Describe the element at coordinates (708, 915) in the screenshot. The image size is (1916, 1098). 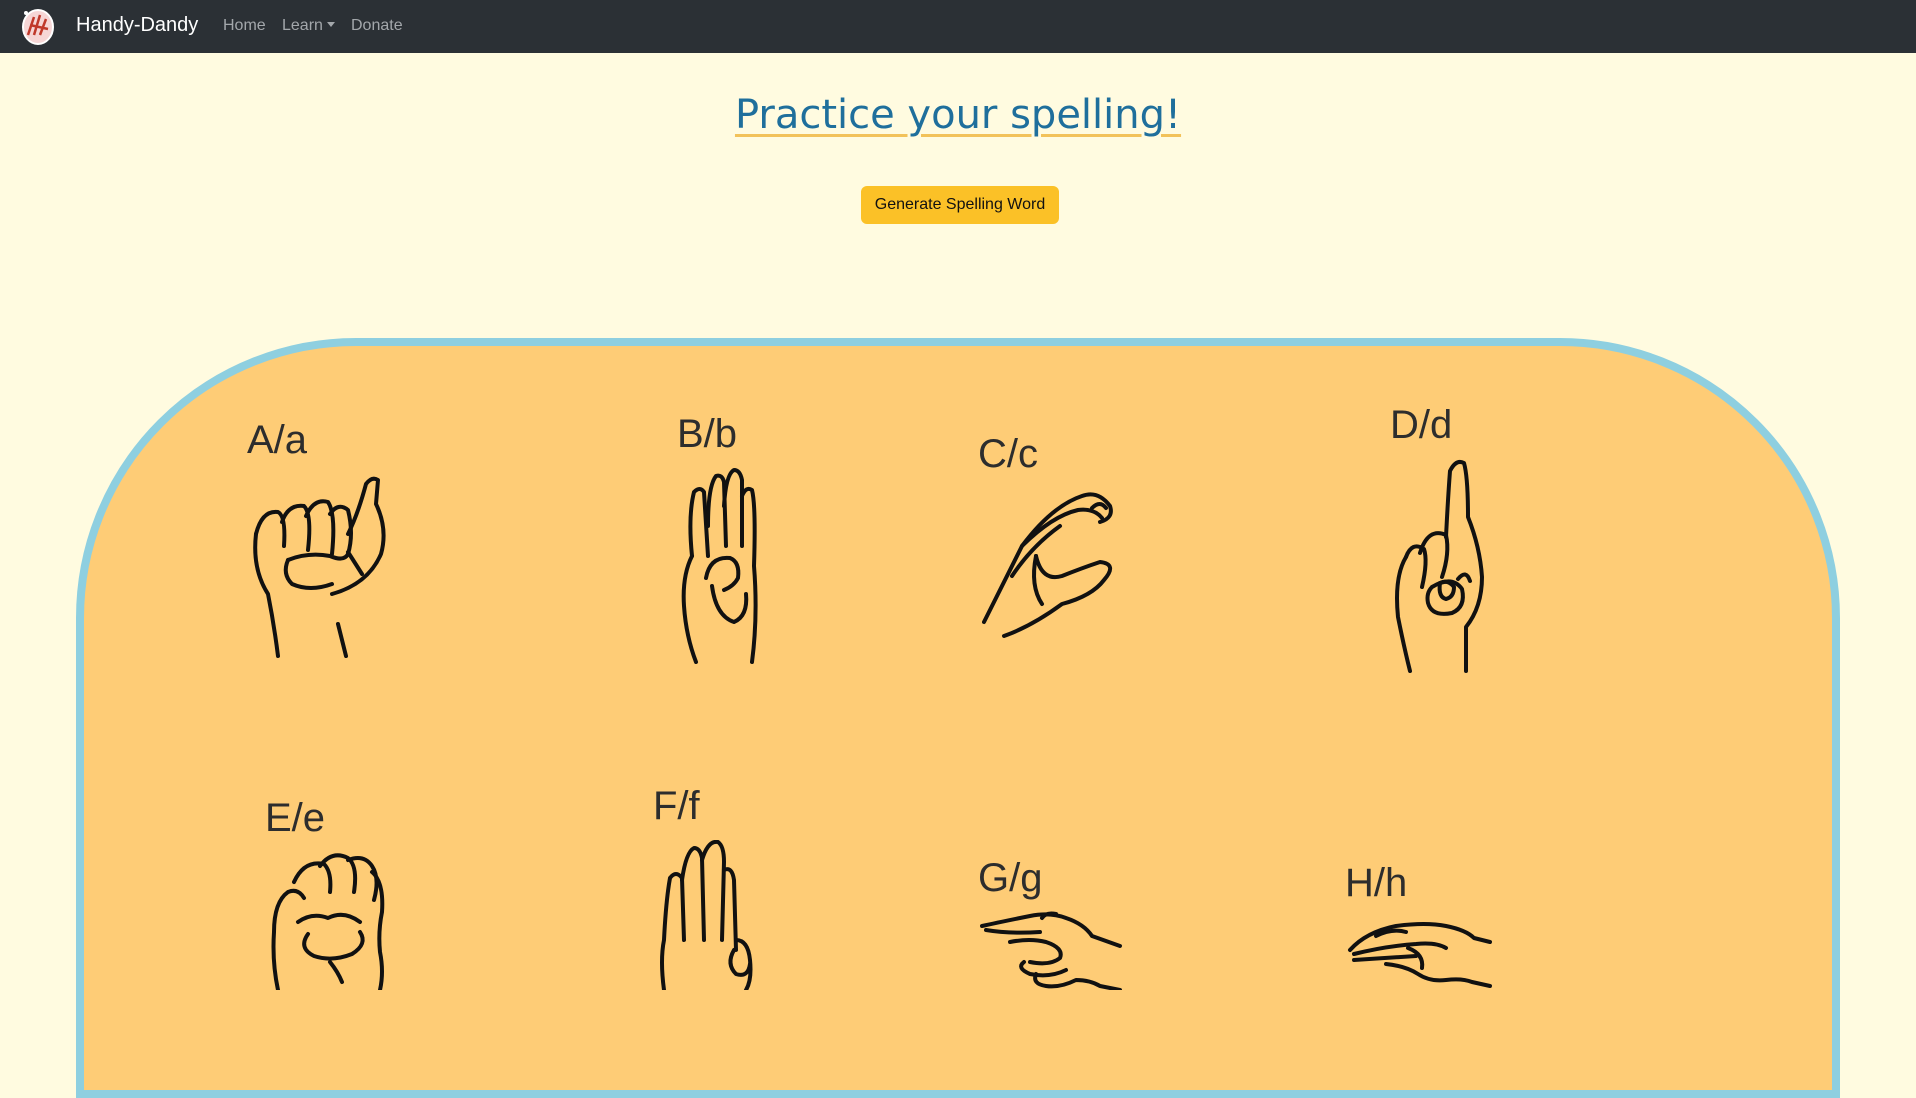
I see `asl-f-hand-icon` at that location.